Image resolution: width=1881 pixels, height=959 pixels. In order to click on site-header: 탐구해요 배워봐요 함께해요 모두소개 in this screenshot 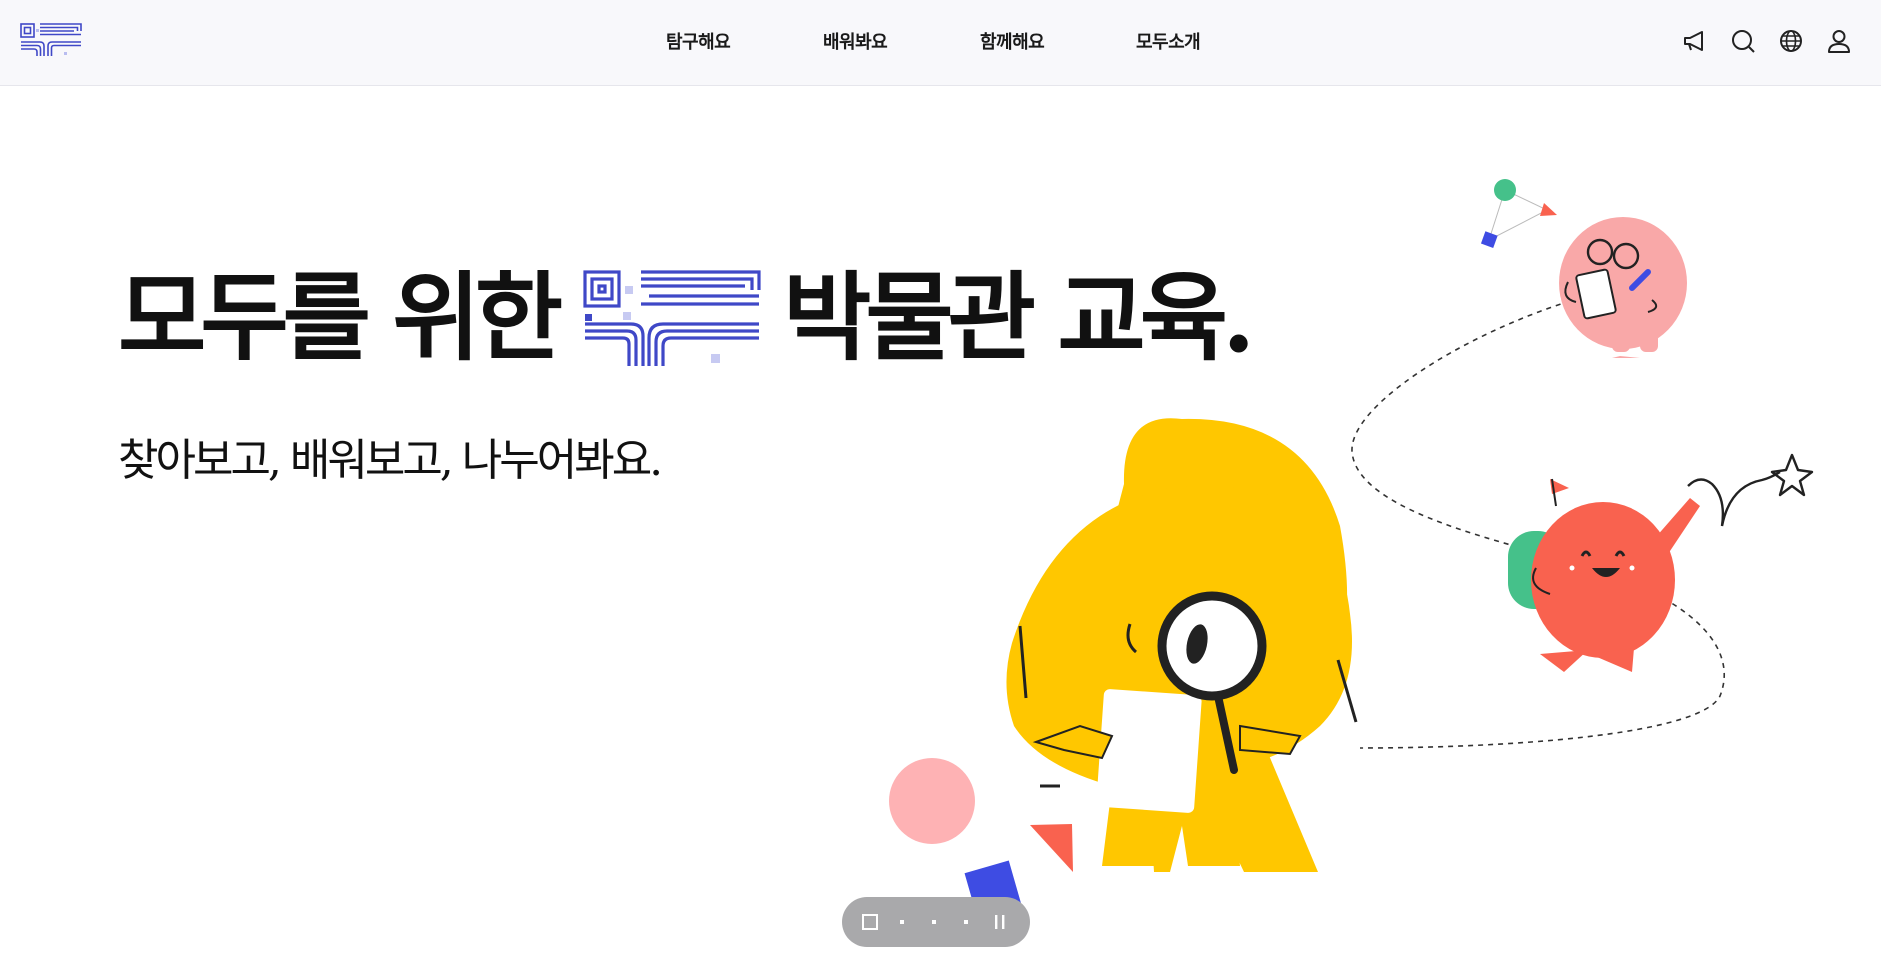, I will do `click(940, 43)`.